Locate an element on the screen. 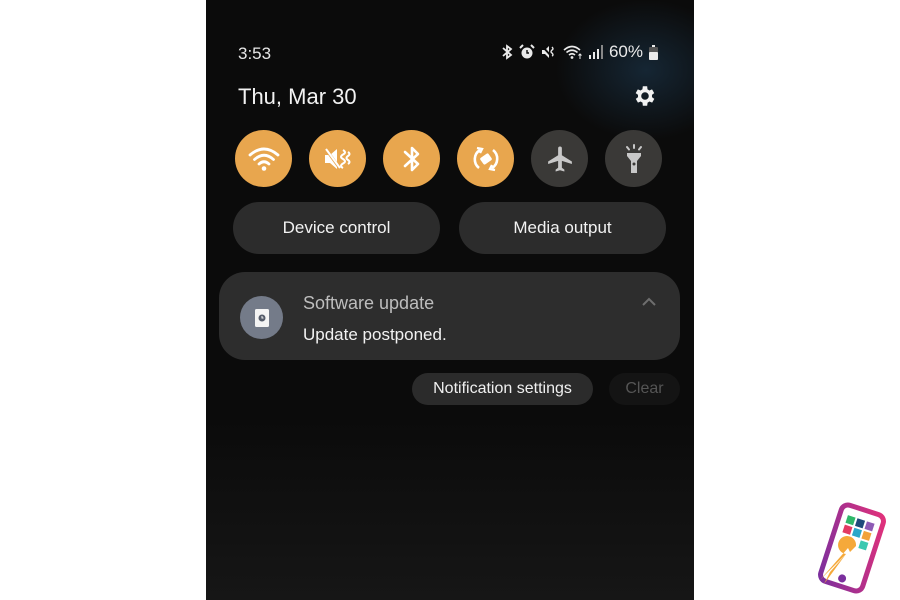  rotate-icon is located at coordinates (485, 158).